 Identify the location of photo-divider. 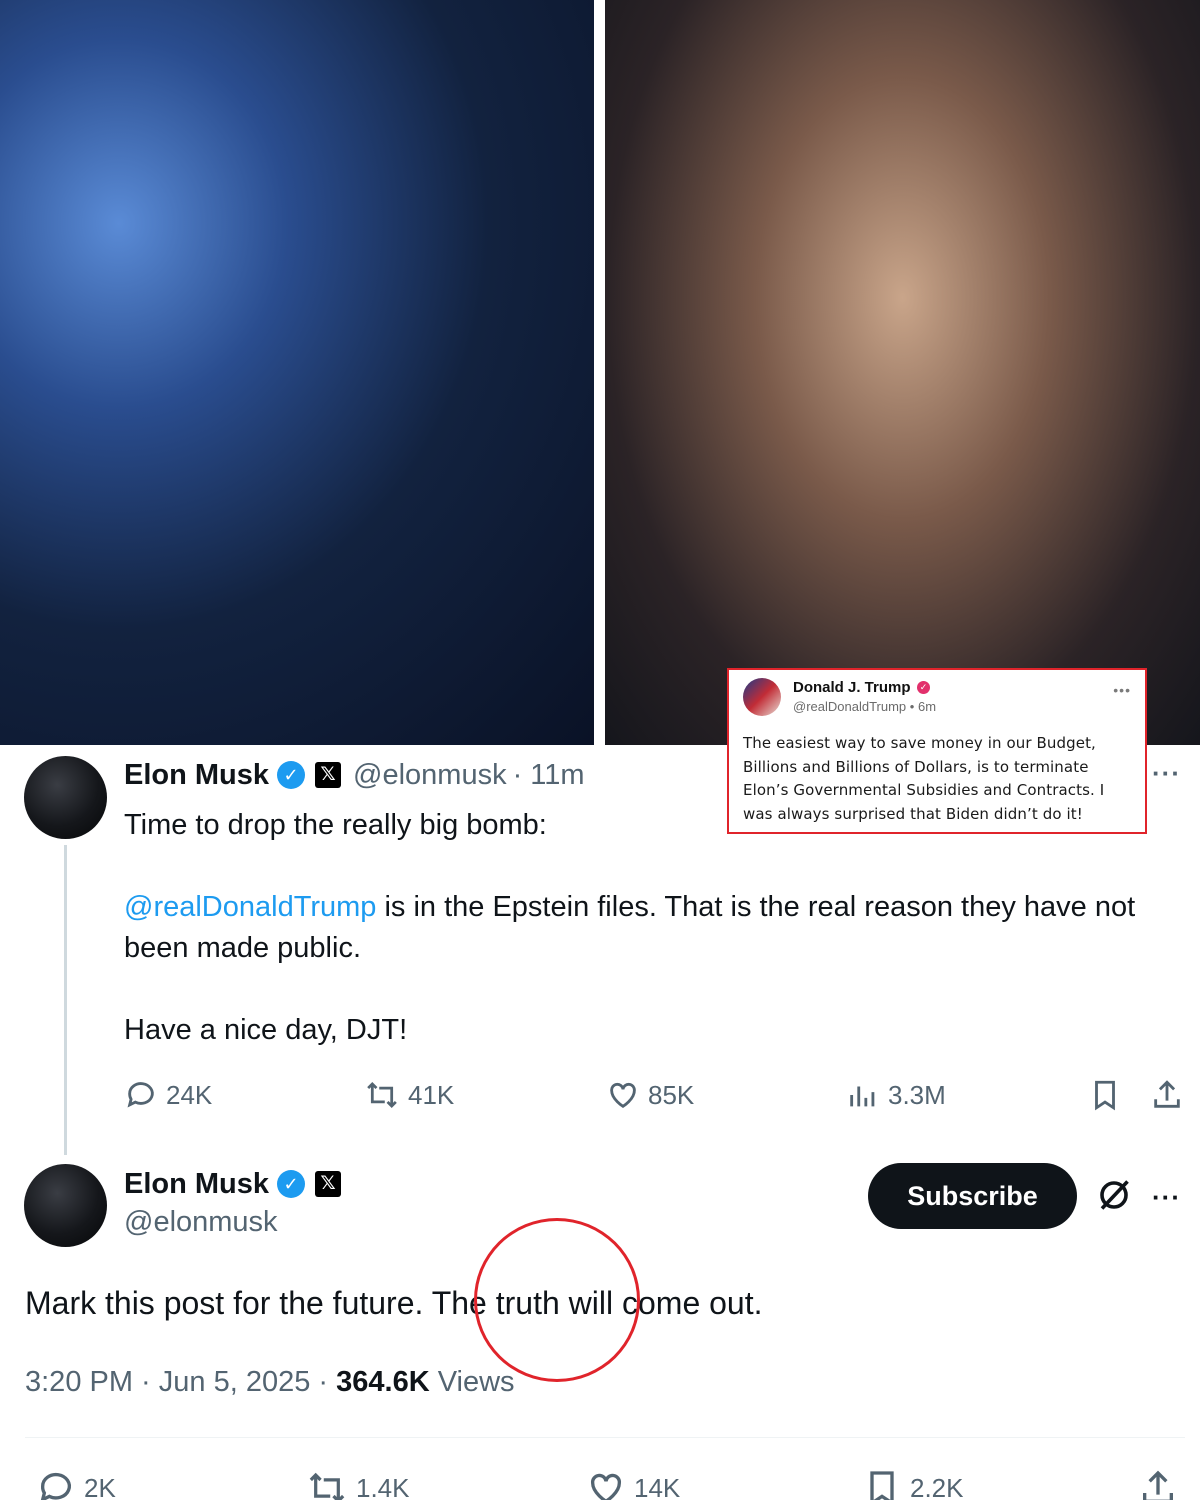
(599, 372).